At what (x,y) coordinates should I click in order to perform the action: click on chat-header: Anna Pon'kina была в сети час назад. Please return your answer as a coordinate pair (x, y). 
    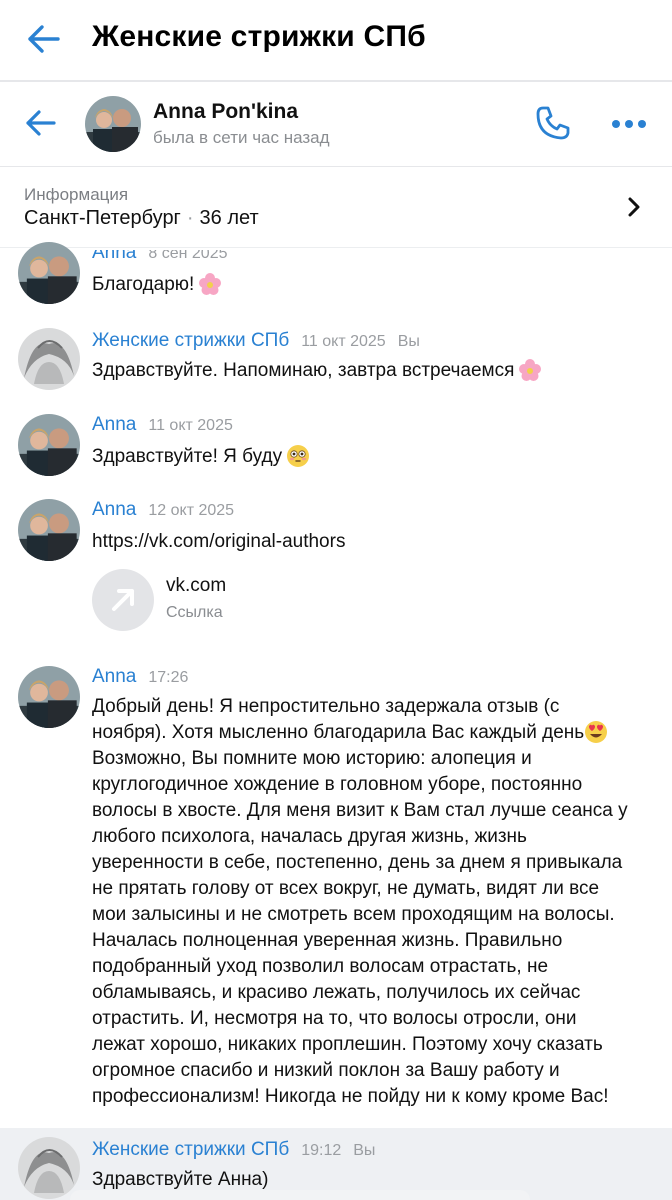
    Looking at the image, I should click on (336, 124).